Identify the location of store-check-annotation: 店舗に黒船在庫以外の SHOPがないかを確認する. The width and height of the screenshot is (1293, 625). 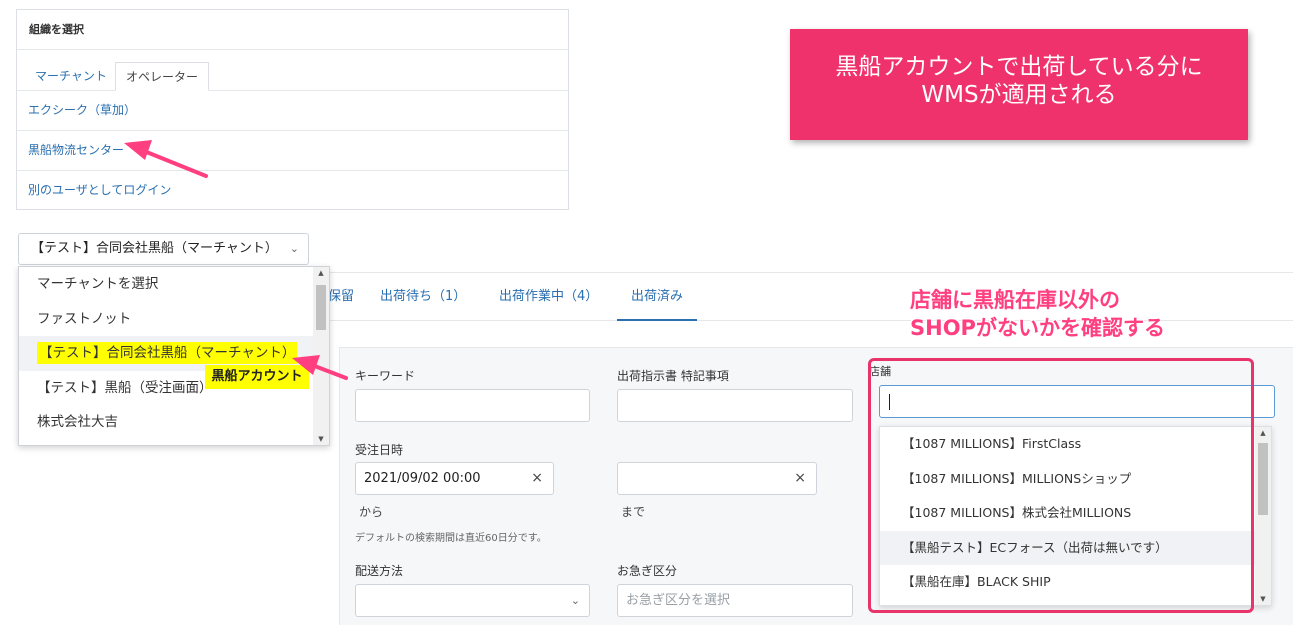
(1037, 314).